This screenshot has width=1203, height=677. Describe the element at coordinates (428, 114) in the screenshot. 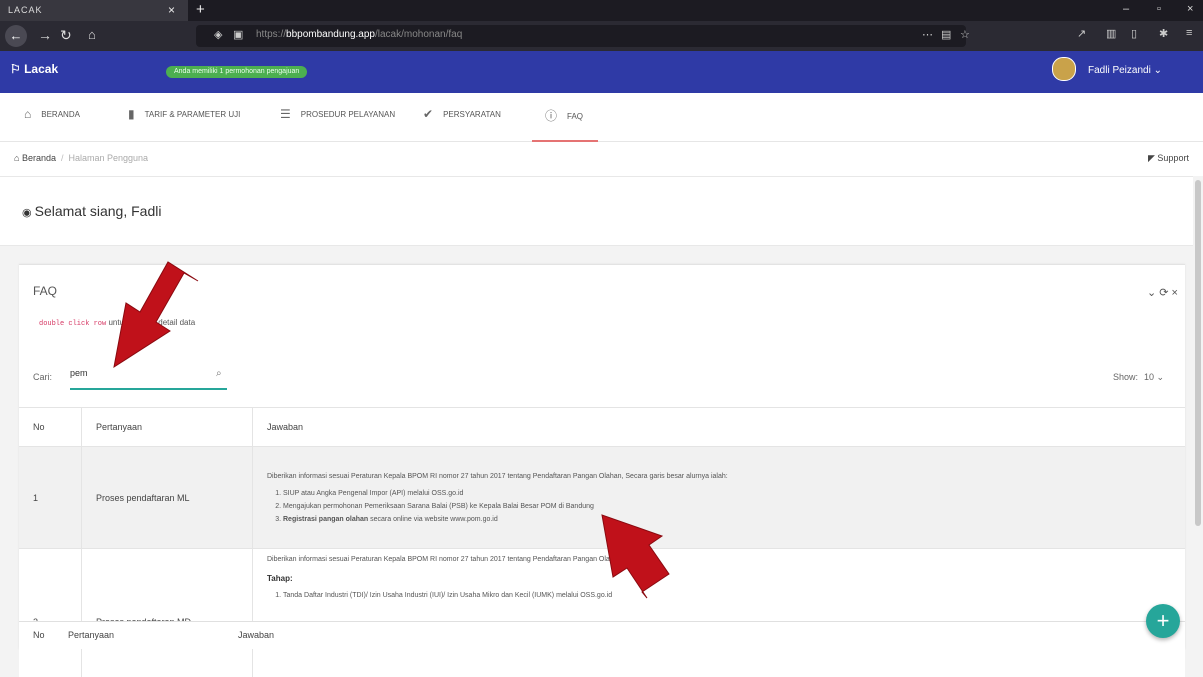

I see `check-icon: ✔` at that location.